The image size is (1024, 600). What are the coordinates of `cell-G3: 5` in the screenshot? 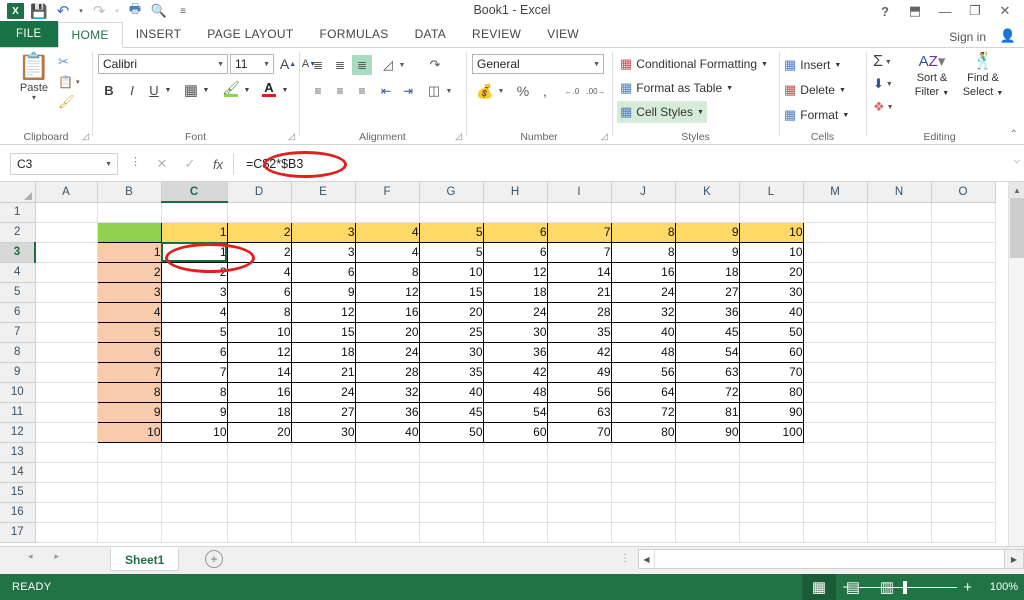 It's located at (451, 252).